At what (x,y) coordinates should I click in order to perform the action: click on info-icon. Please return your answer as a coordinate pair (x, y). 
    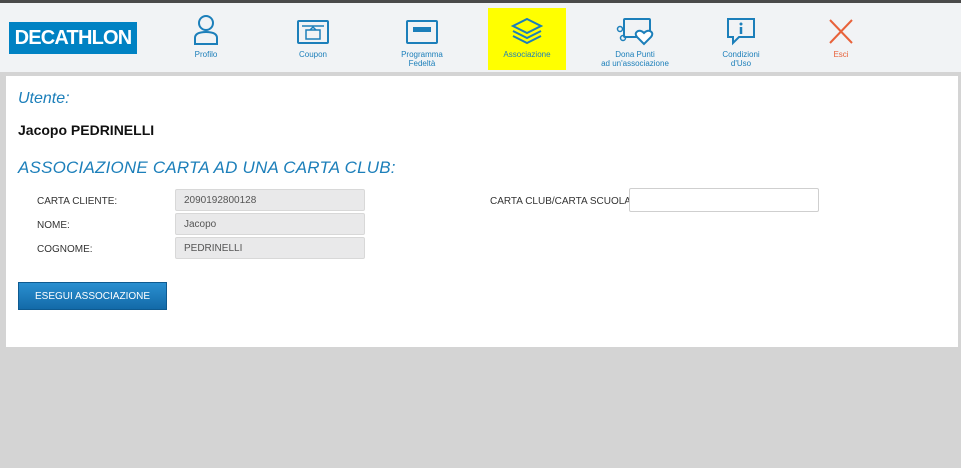
    Looking at the image, I should click on (741, 29).